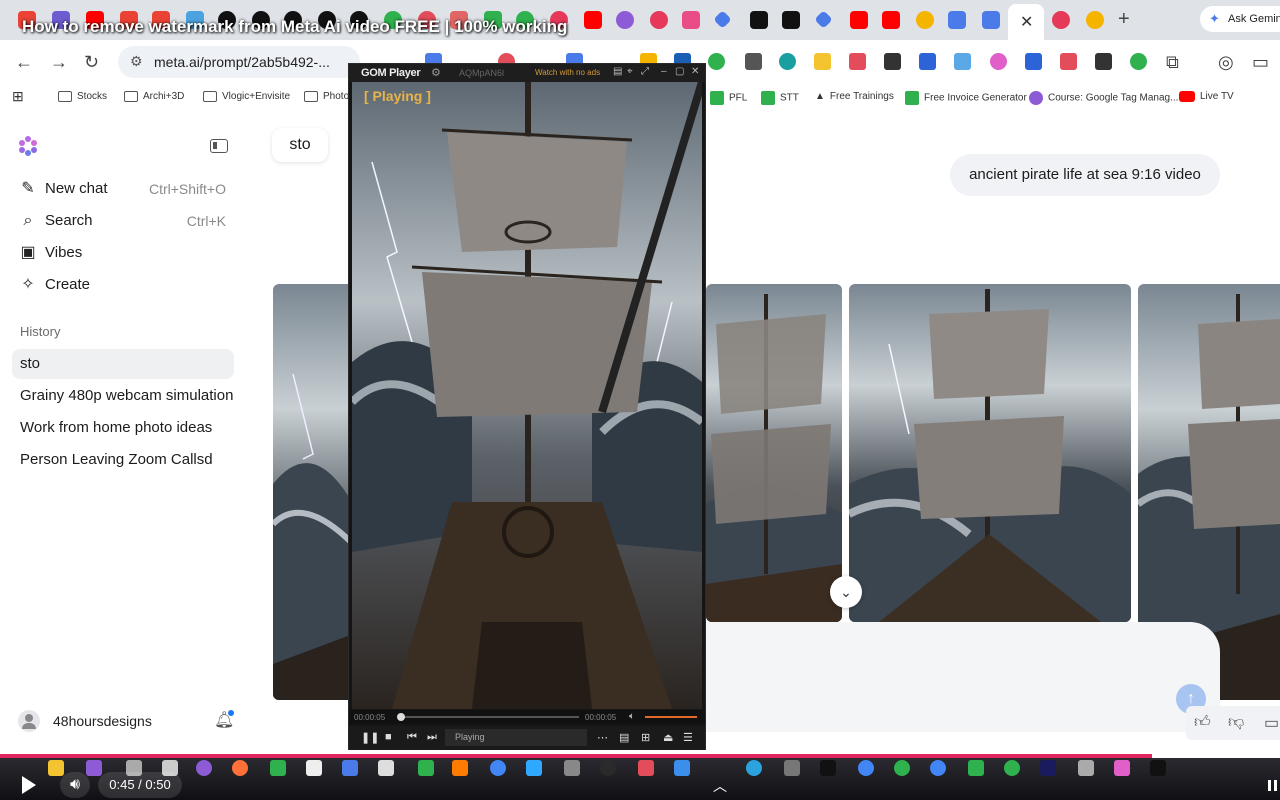 The image size is (1280, 800). Describe the element at coordinates (126, 189) in the screenshot. I see `new-chat-button: ✎ New chat Ctrl+Shift+O` at that location.